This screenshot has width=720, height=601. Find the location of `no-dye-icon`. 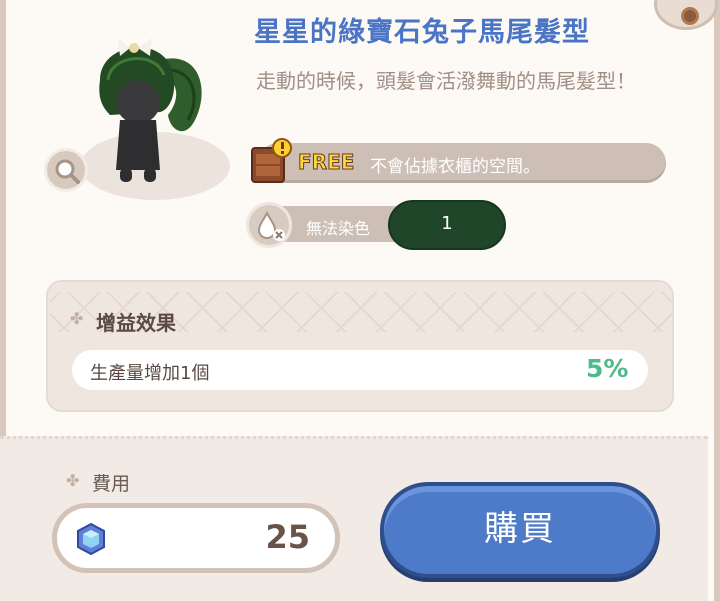

no-dye-icon is located at coordinates (269, 225).